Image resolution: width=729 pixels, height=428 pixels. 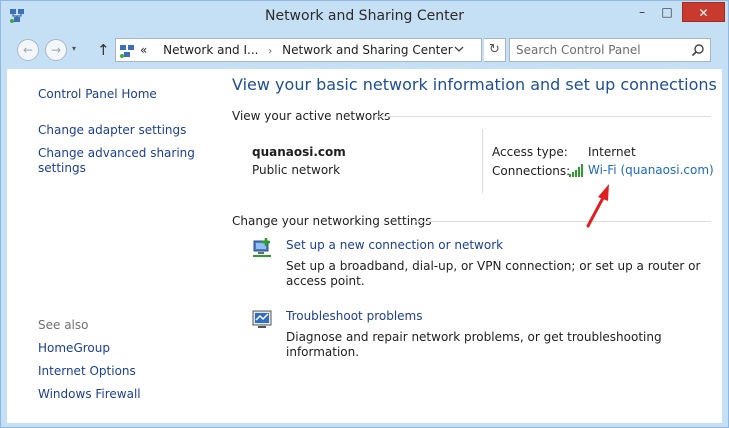 What do you see at coordinates (698, 50) in the screenshot?
I see `search-icon` at bounding box center [698, 50].